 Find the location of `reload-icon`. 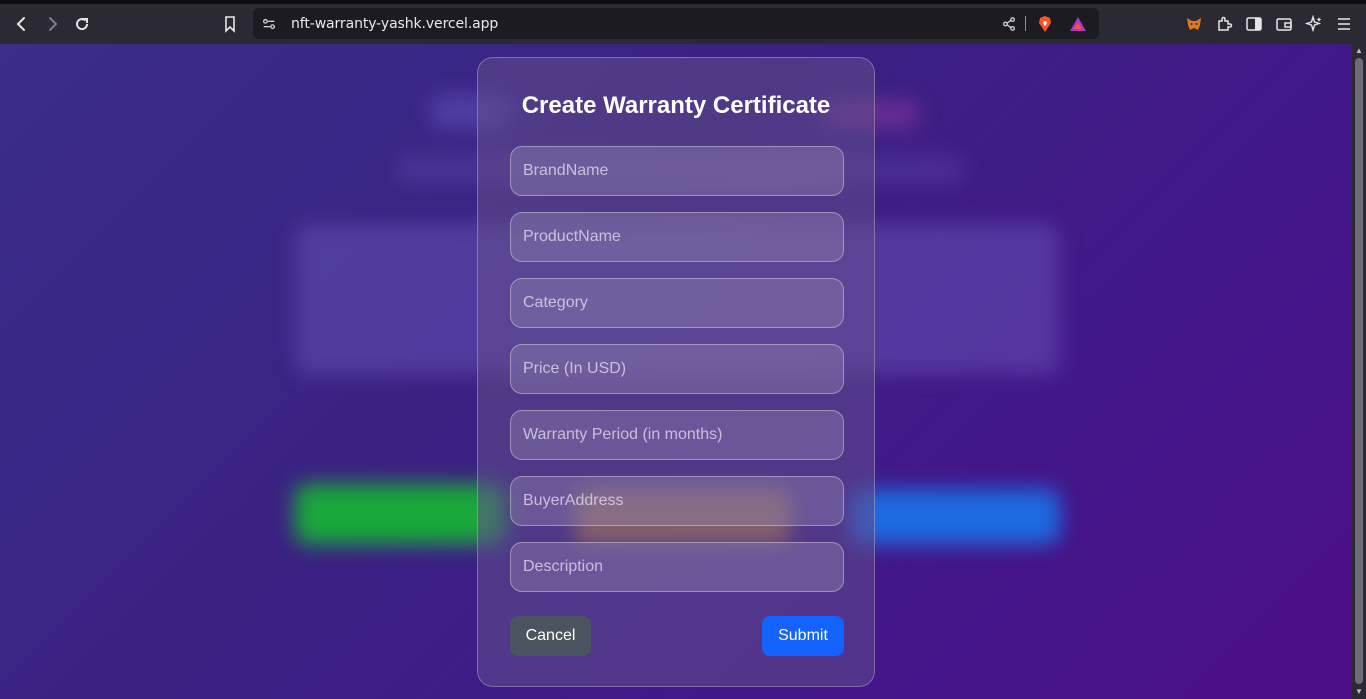

reload-icon is located at coordinates (82, 24).